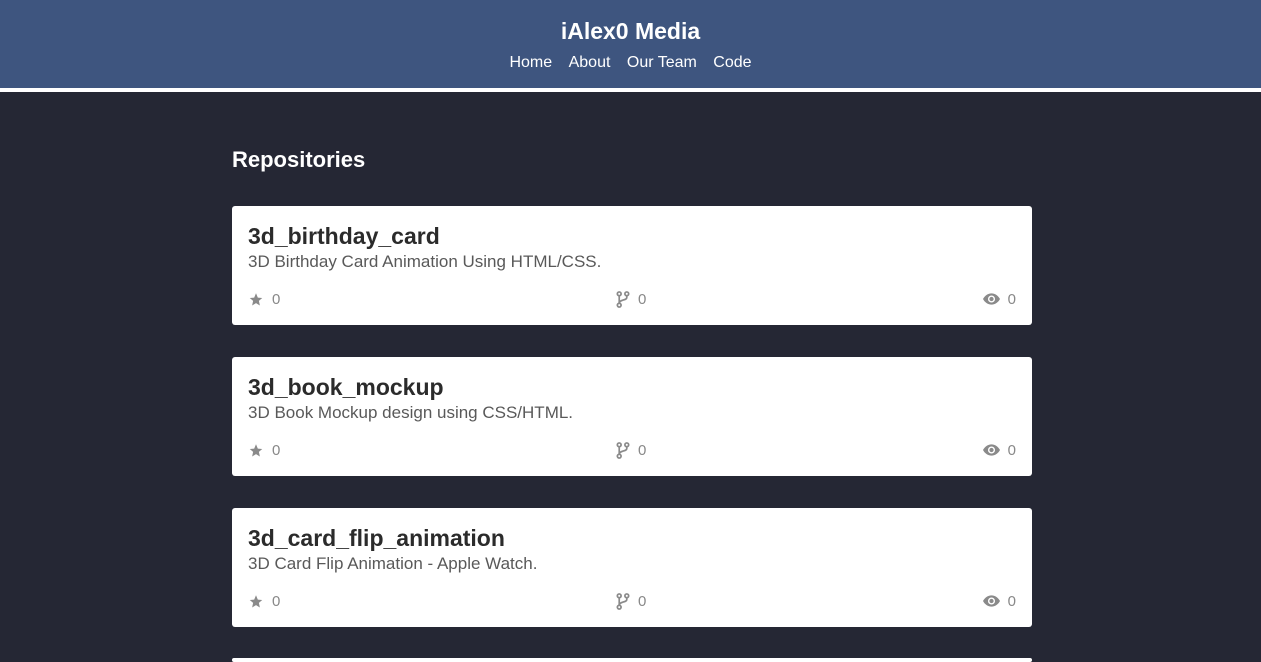 The height and width of the screenshot is (662, 1261). What do you see at coordinates (632, 660) in the screenshot?
I see `repo-card` at bounding box center [632, 660].